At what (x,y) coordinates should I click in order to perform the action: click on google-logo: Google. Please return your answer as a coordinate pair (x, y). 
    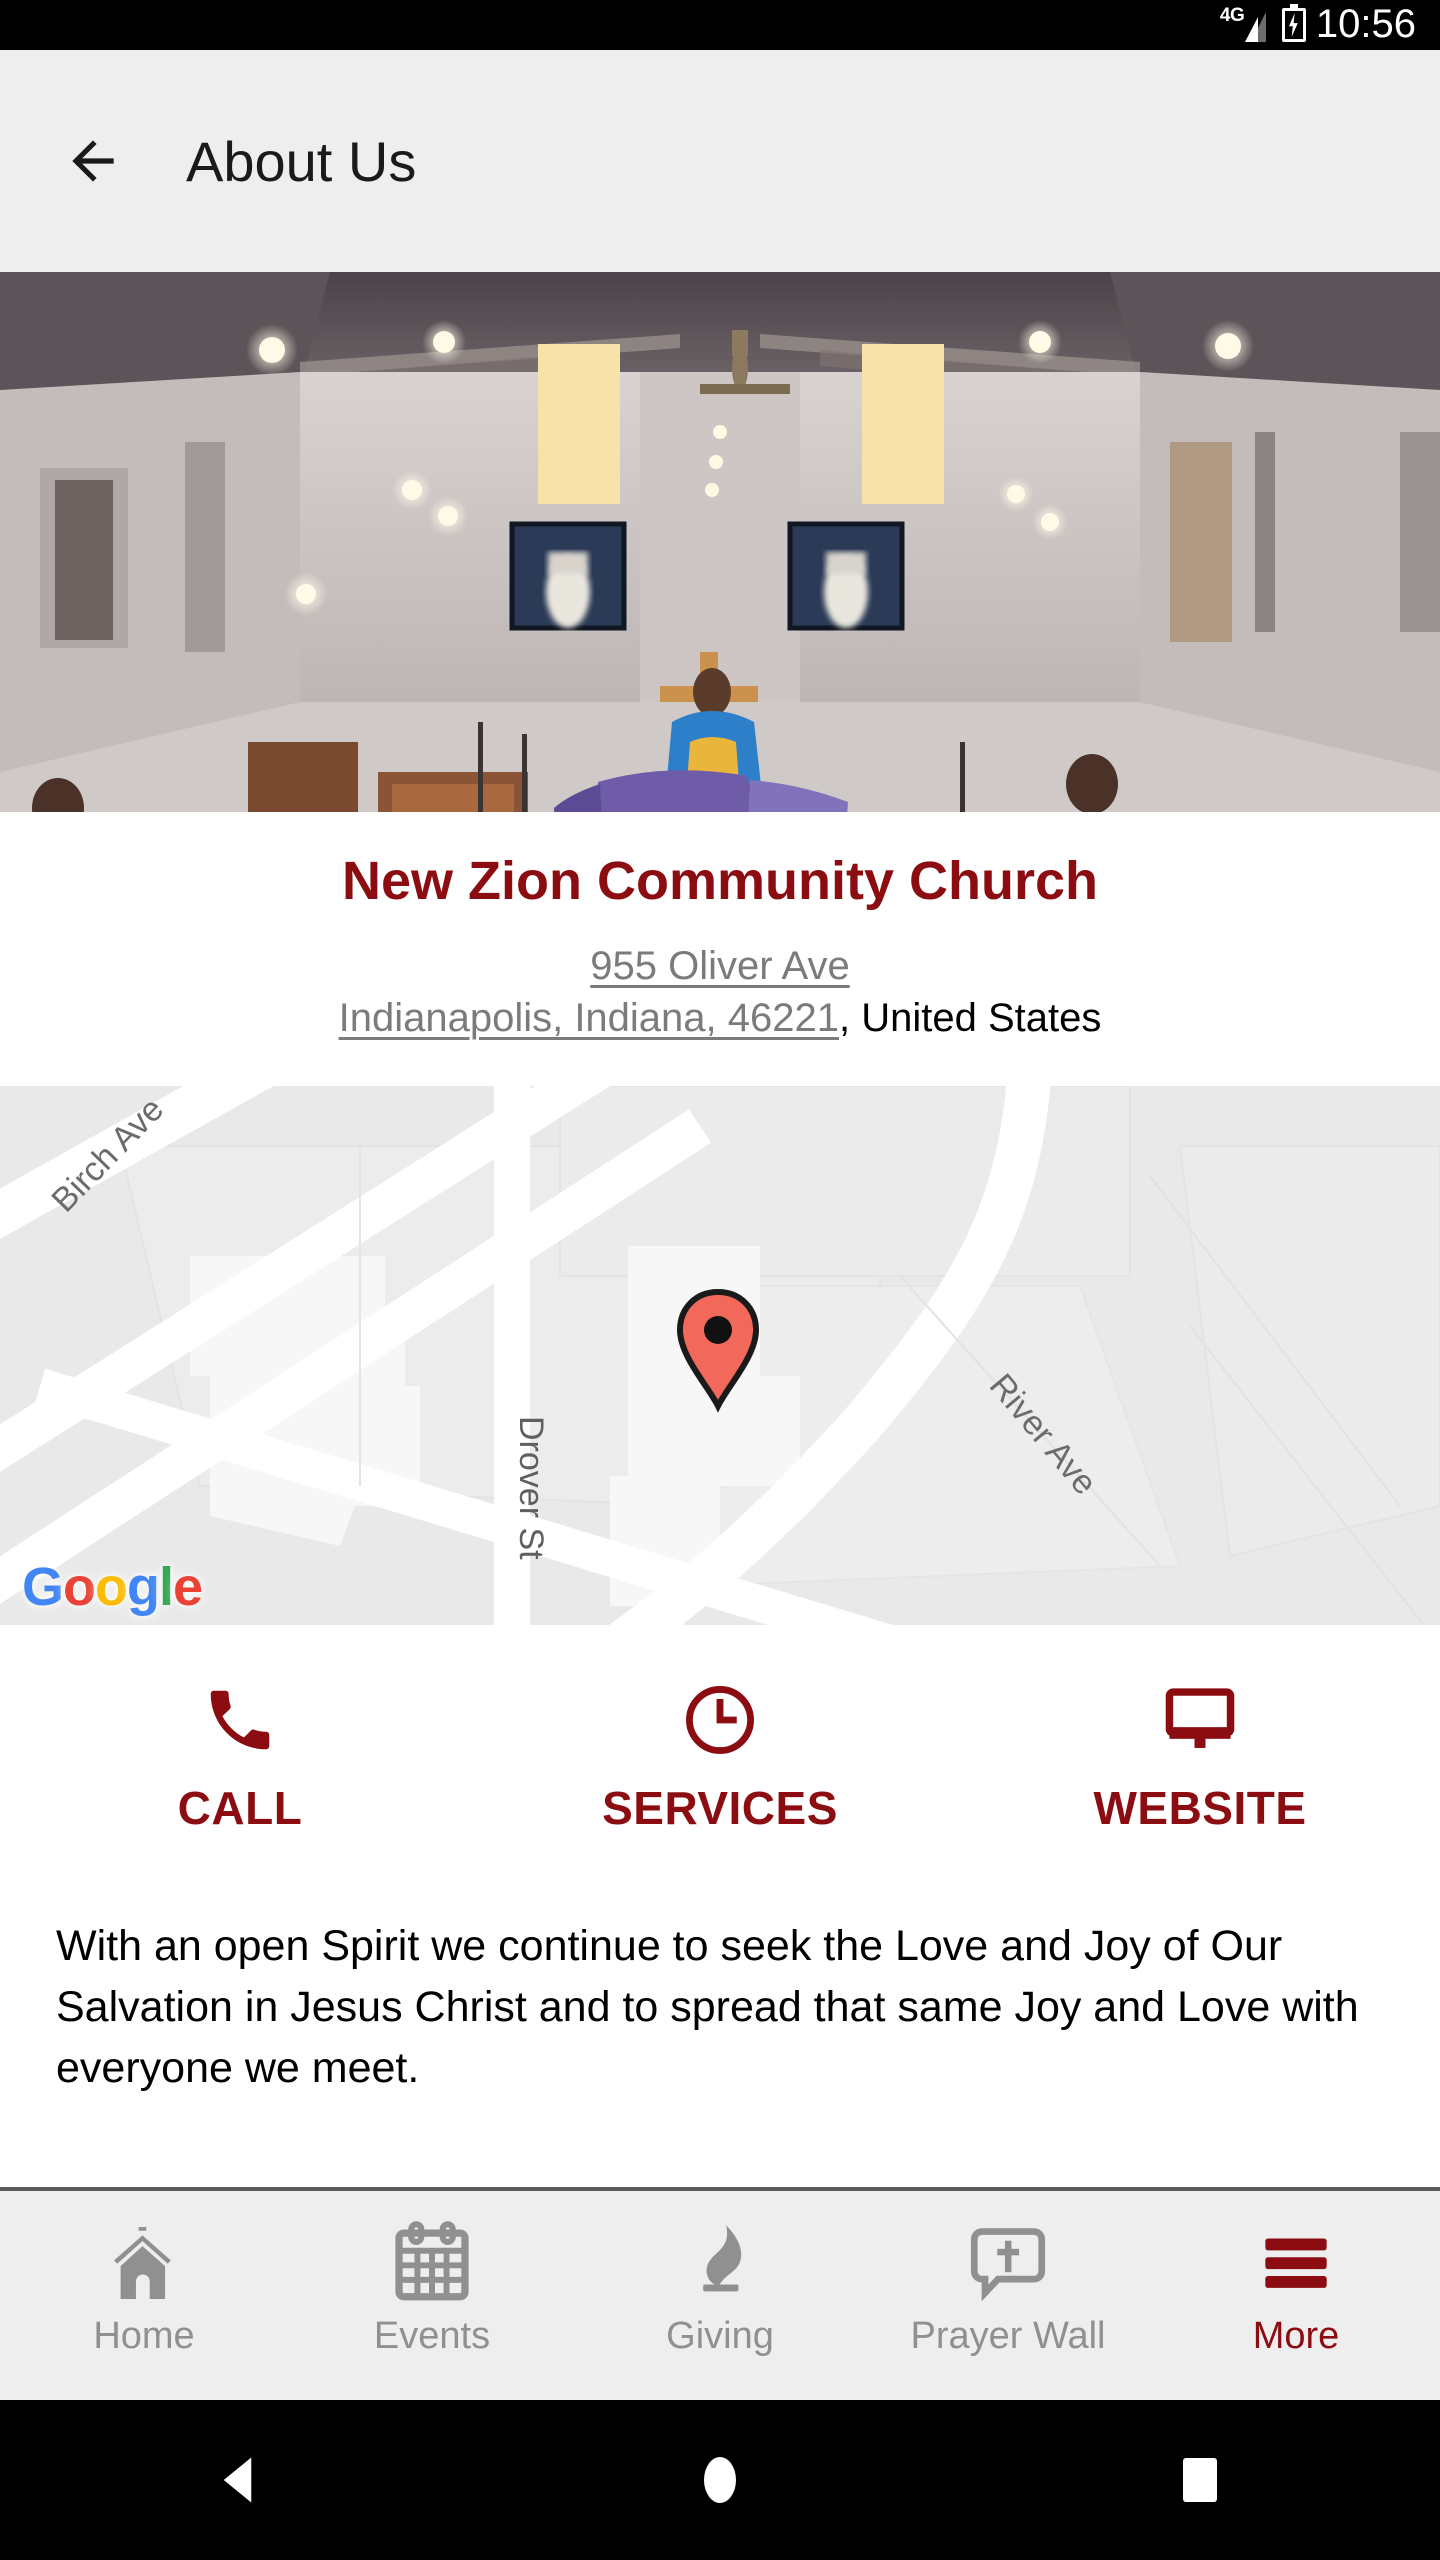
    Looking at the image, I should click on (112, 1587).